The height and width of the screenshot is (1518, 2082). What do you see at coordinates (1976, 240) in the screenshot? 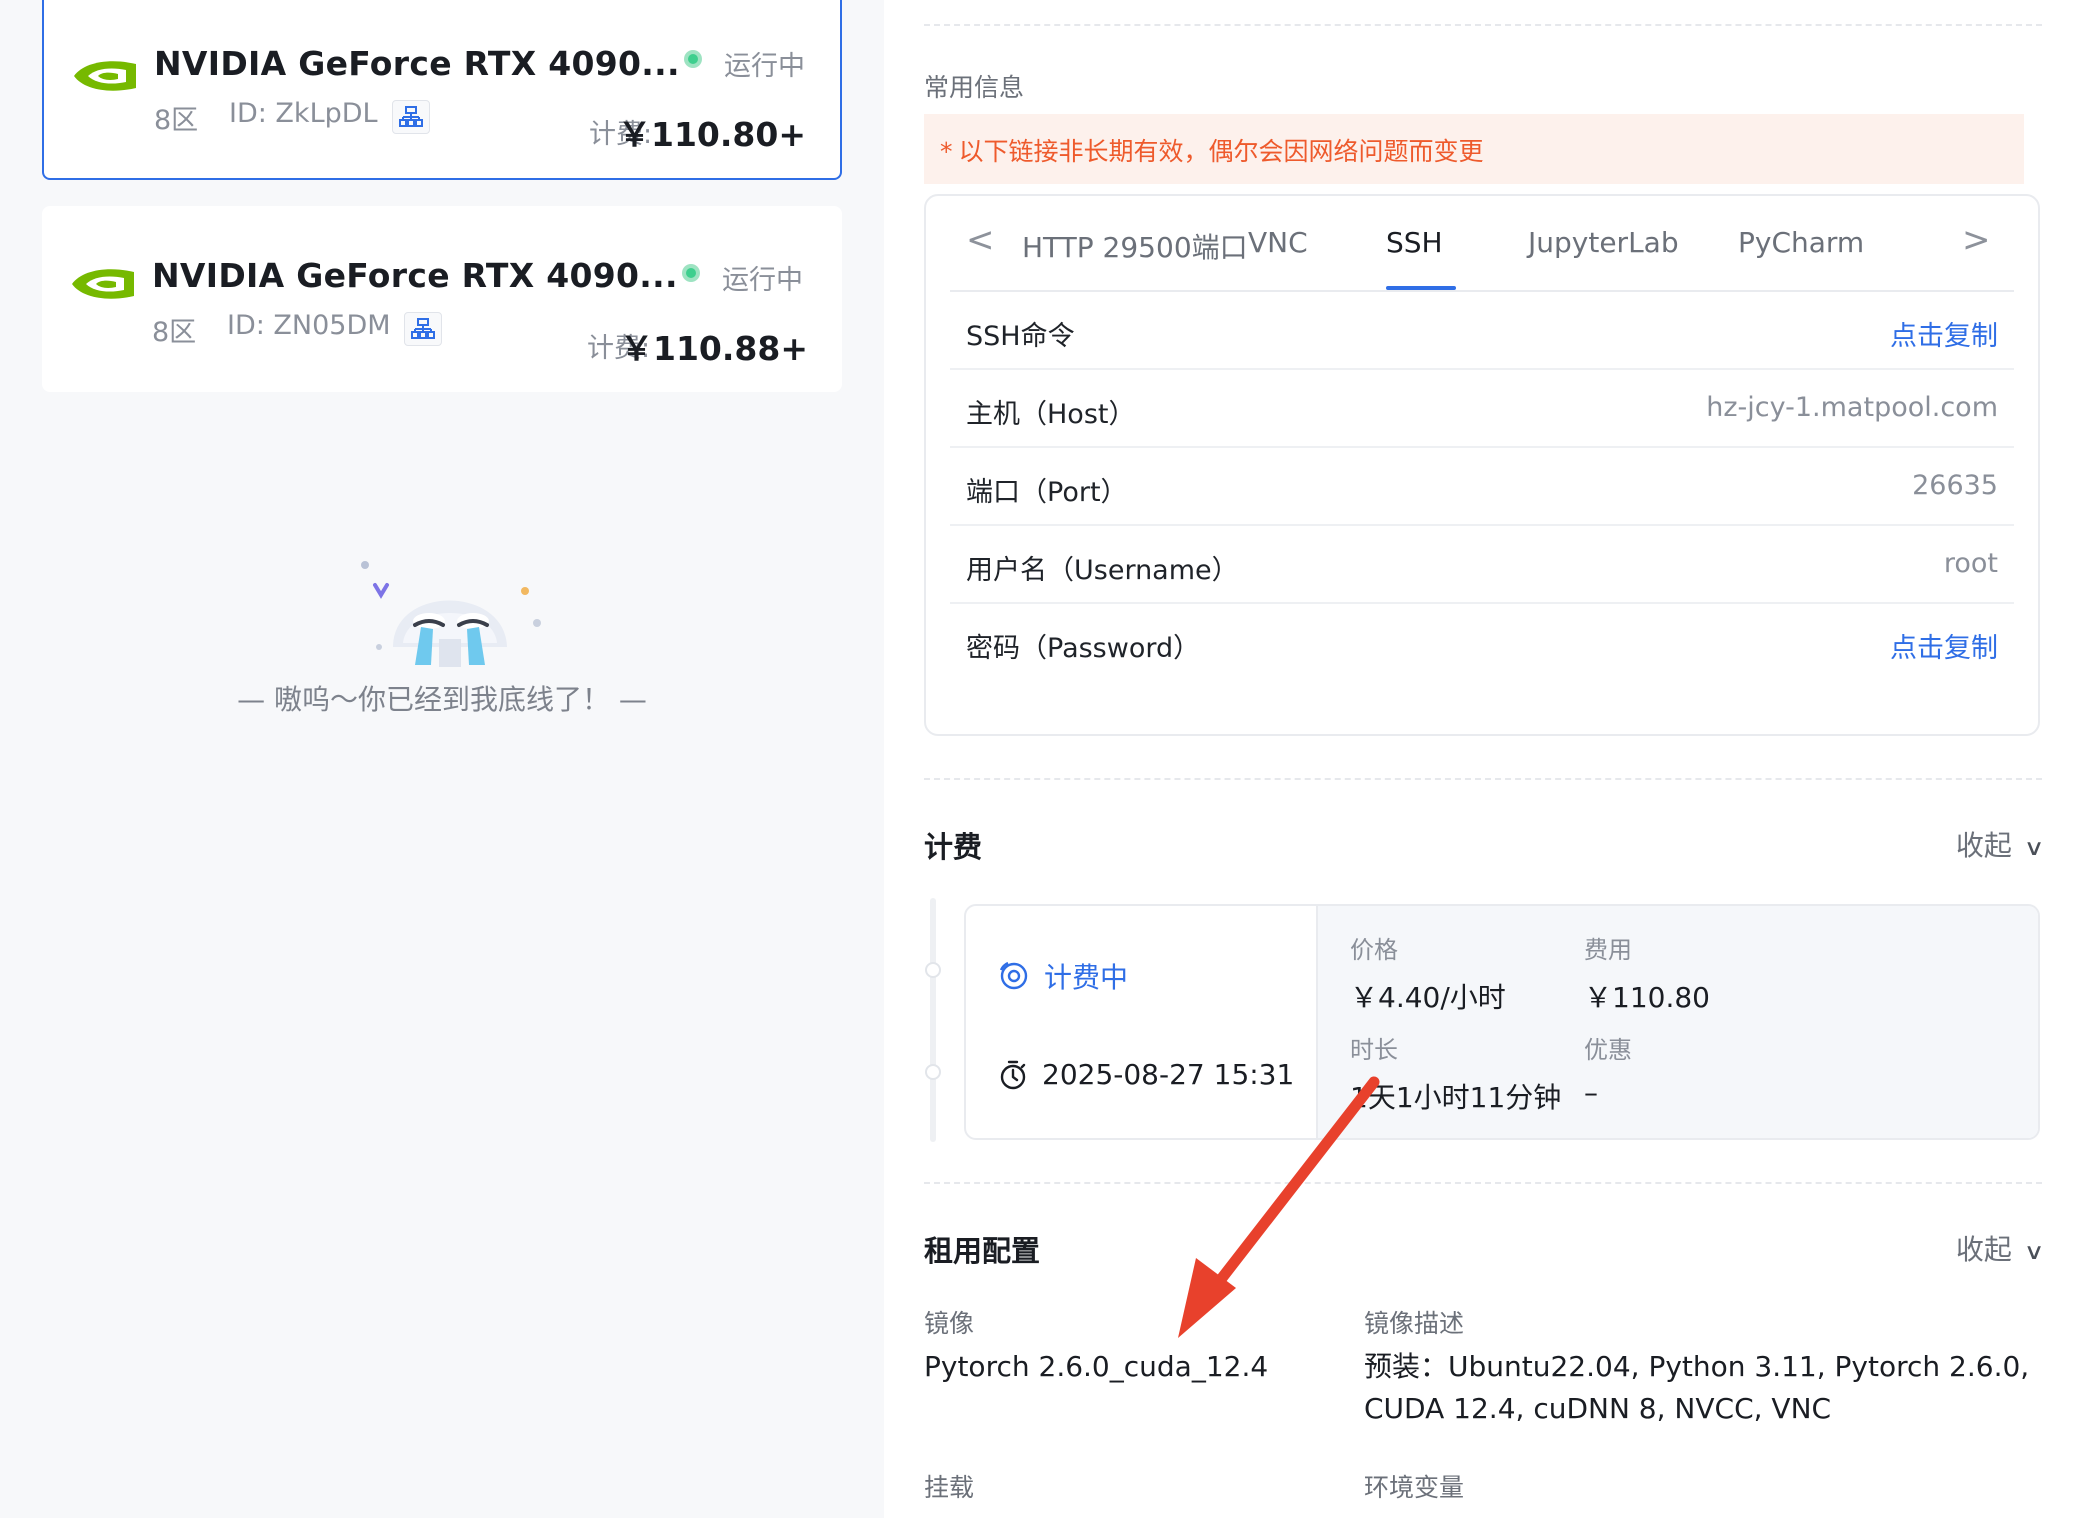
I see `tab-next-arrow-icon: >` at bounding box center [1976, 240].